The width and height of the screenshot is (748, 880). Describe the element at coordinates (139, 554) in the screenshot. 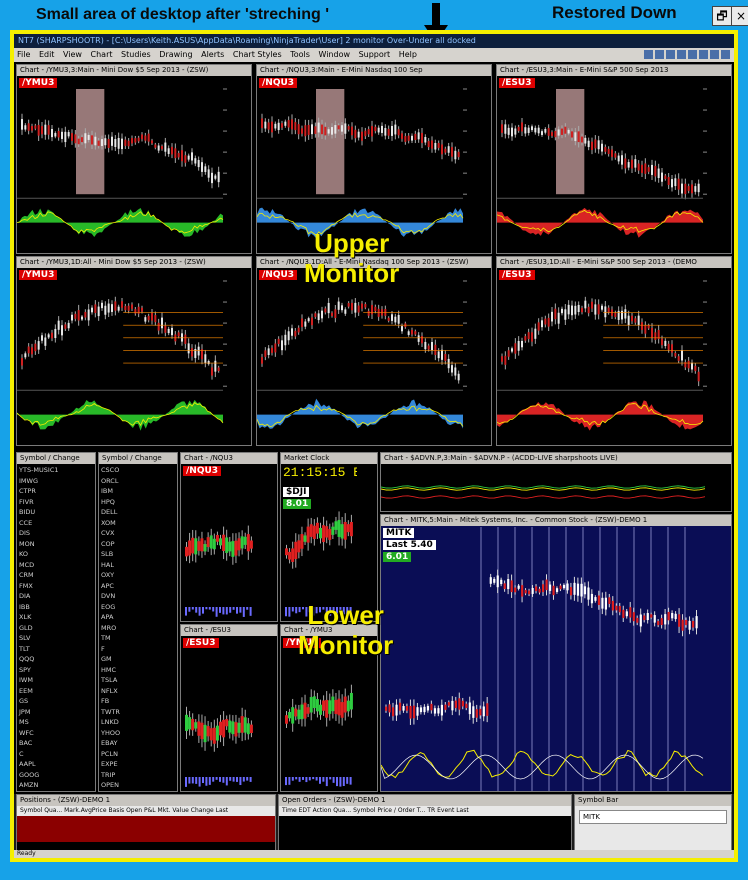

I see `list-item: SLB-0.4` at that location.